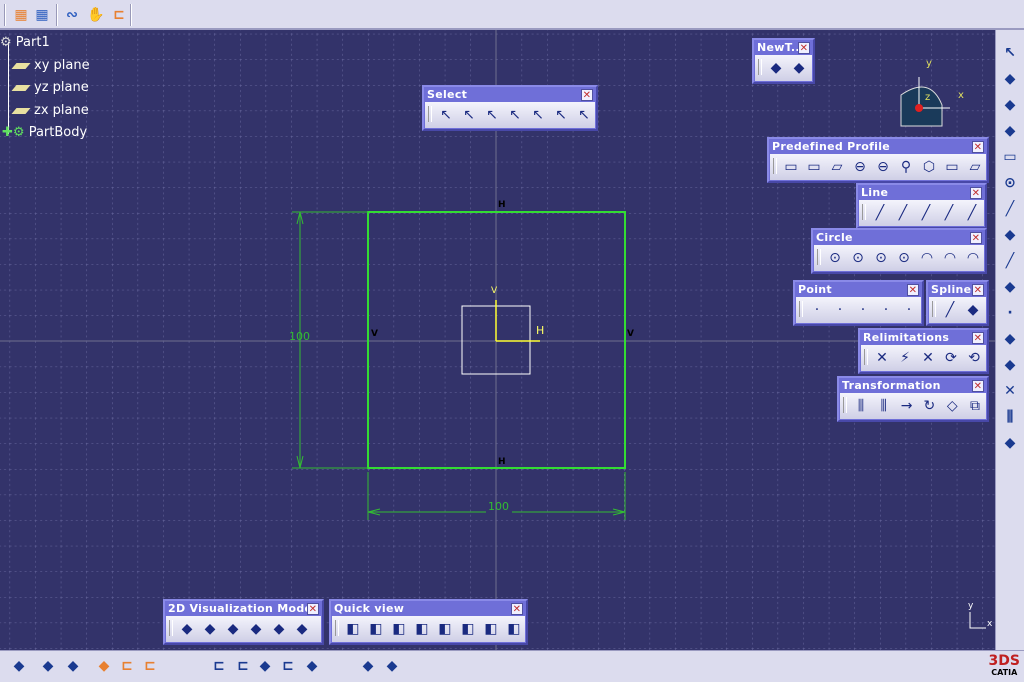 The width and height of the screenshot is (1024, 682). I want to click on projection-point-icon: ·, so click(909, 310).